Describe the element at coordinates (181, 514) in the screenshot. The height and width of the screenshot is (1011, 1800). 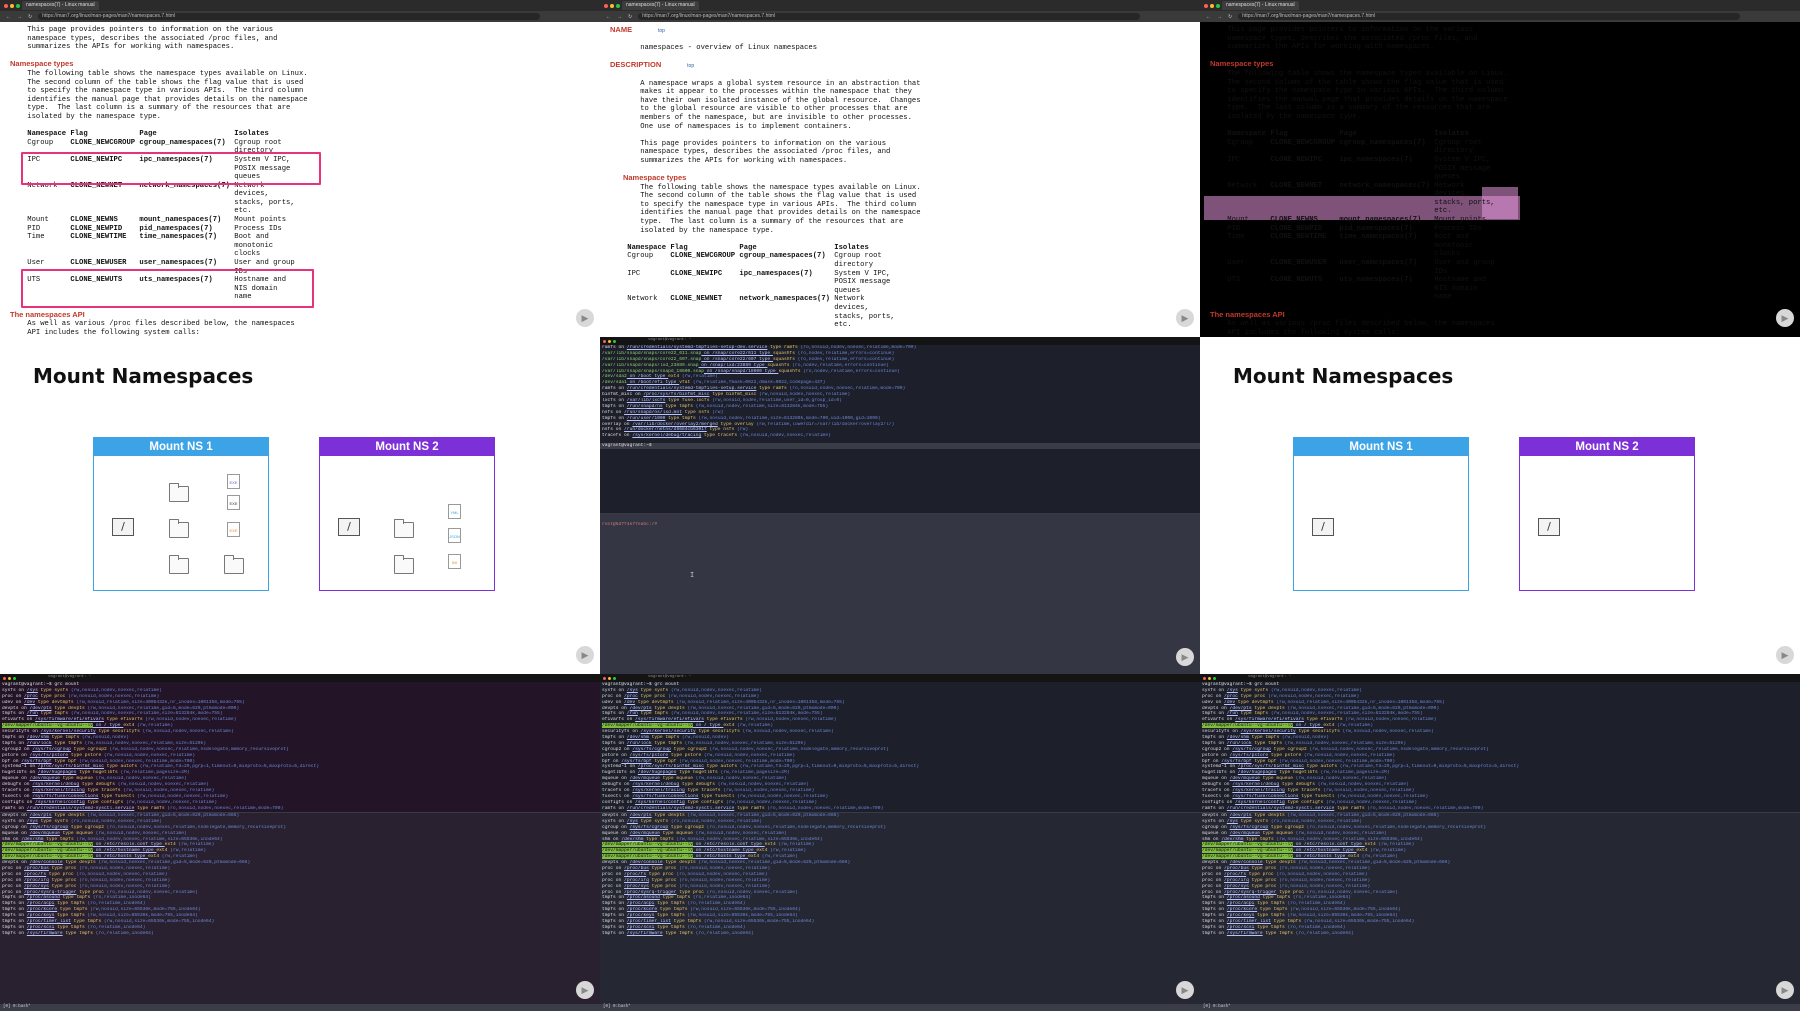
I see `mount-ns-1-box: Mount NS 1 / EXE EXE EXE` at that location.